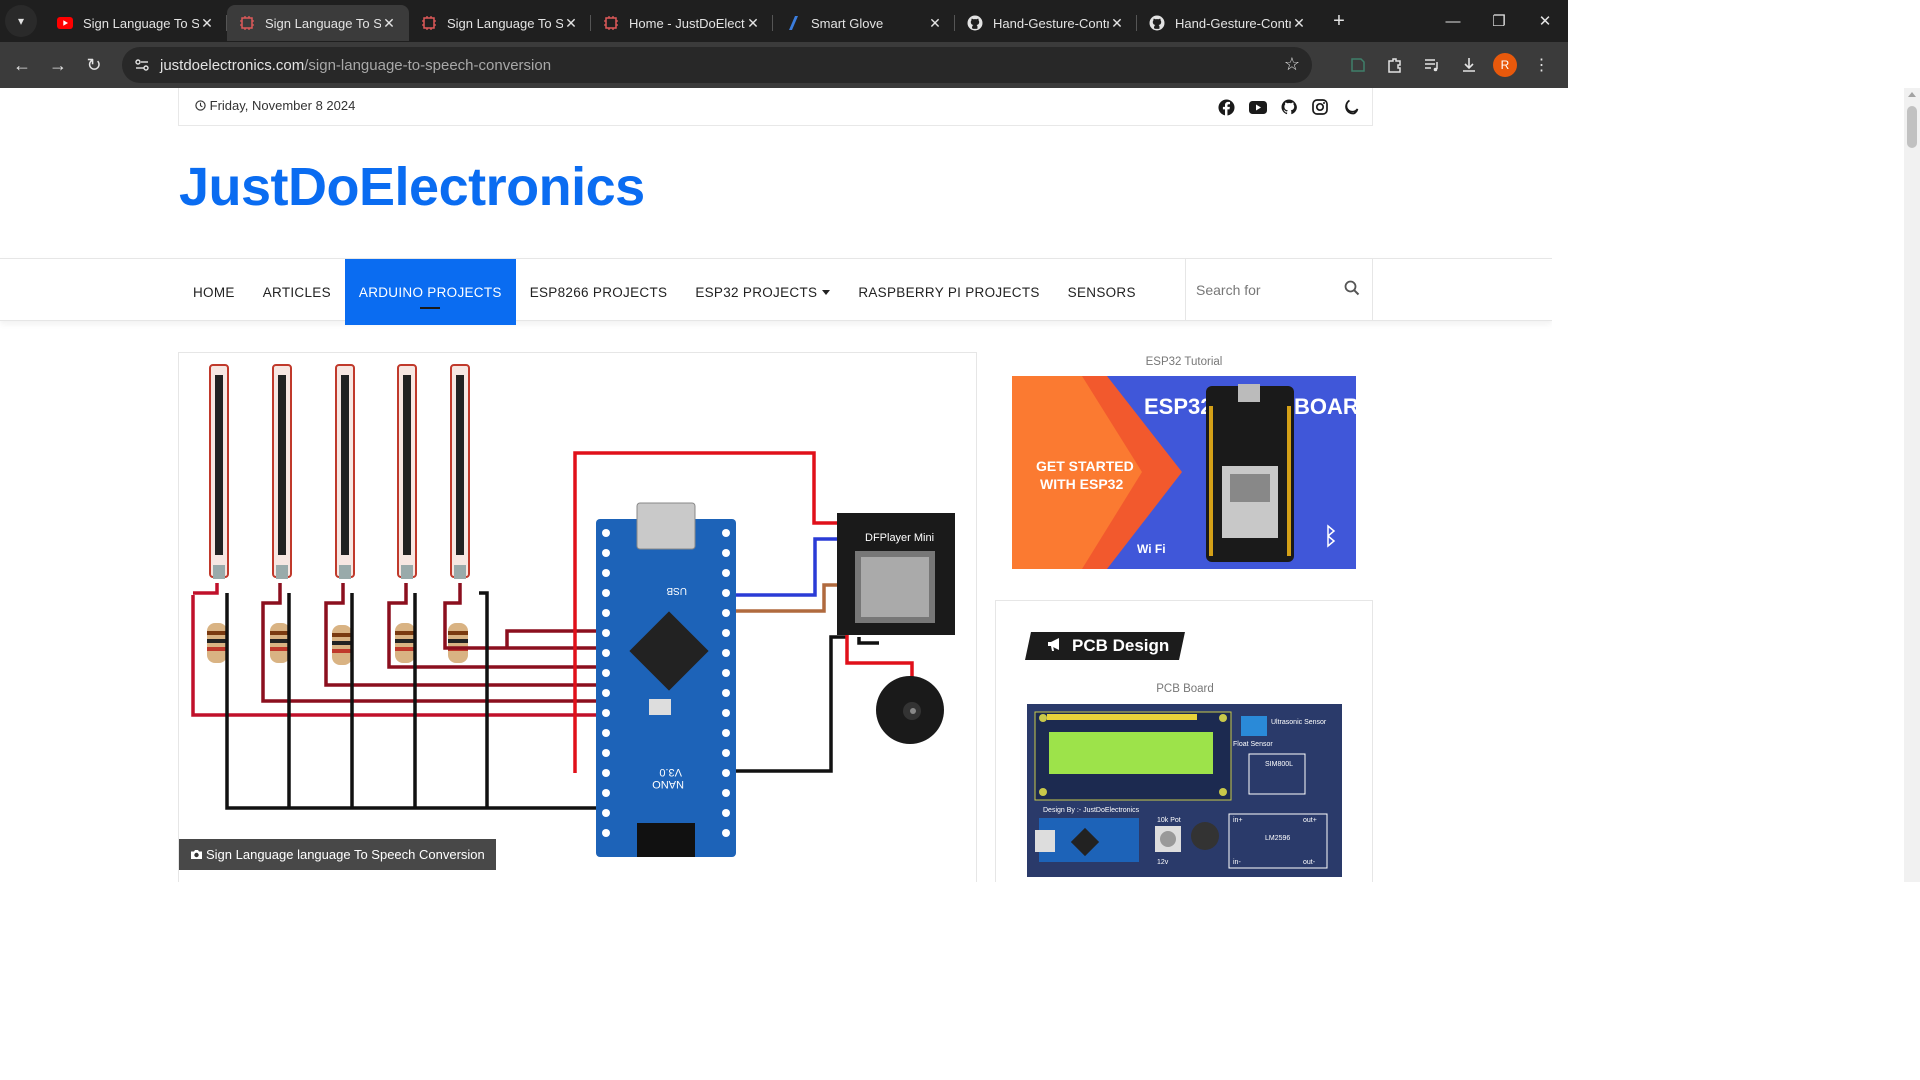  Describe the element at coordinates (847, 23) in the screenshot. I see `tab-title: Smart Glove` at that location.